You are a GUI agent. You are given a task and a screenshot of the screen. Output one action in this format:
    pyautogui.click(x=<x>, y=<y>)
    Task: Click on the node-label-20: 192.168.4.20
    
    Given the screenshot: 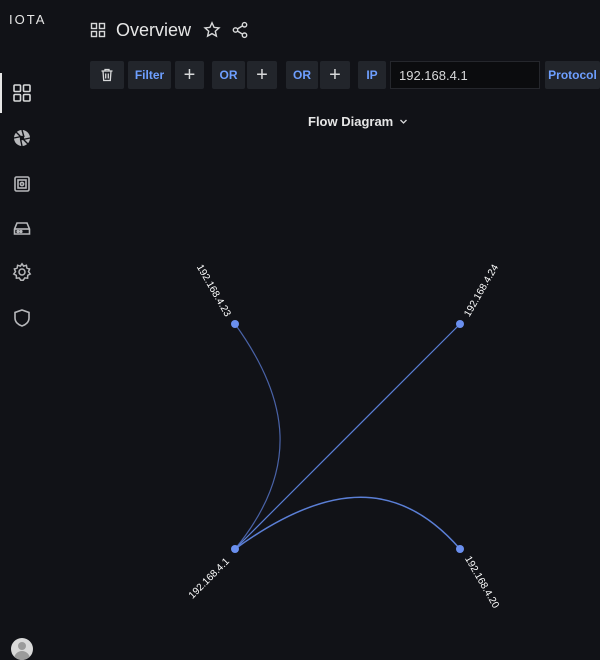 What is the action you would take?
    pyautogui.click(x=481, y=582)
    